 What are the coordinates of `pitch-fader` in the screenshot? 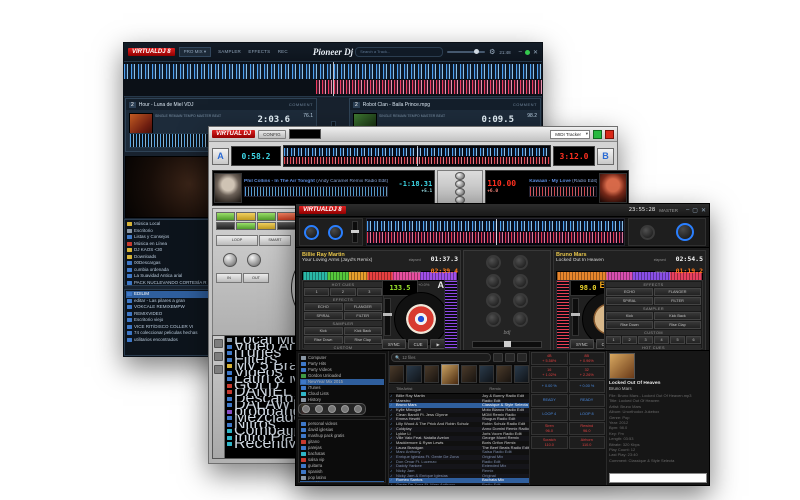 It's located at (387, 317).